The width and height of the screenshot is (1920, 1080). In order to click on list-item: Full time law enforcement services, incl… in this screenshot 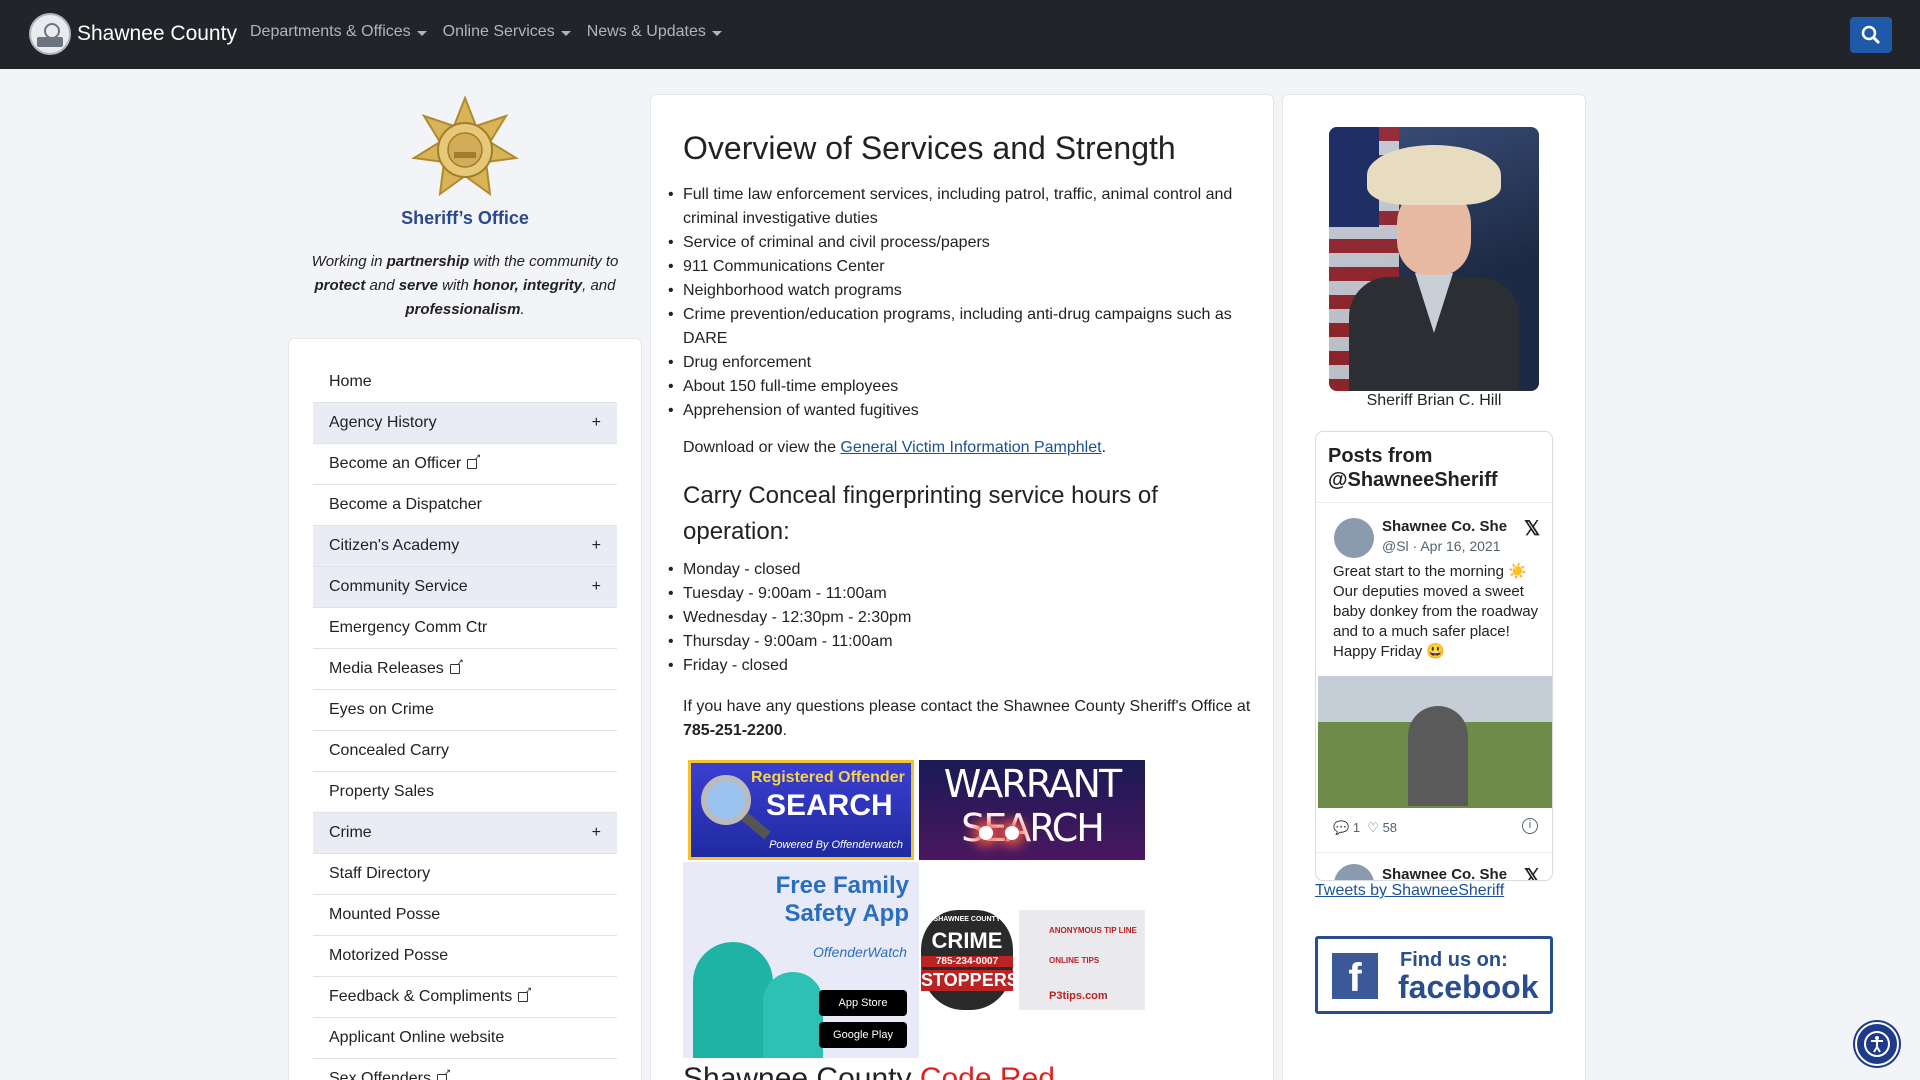, I will do `click(955, 207)`.